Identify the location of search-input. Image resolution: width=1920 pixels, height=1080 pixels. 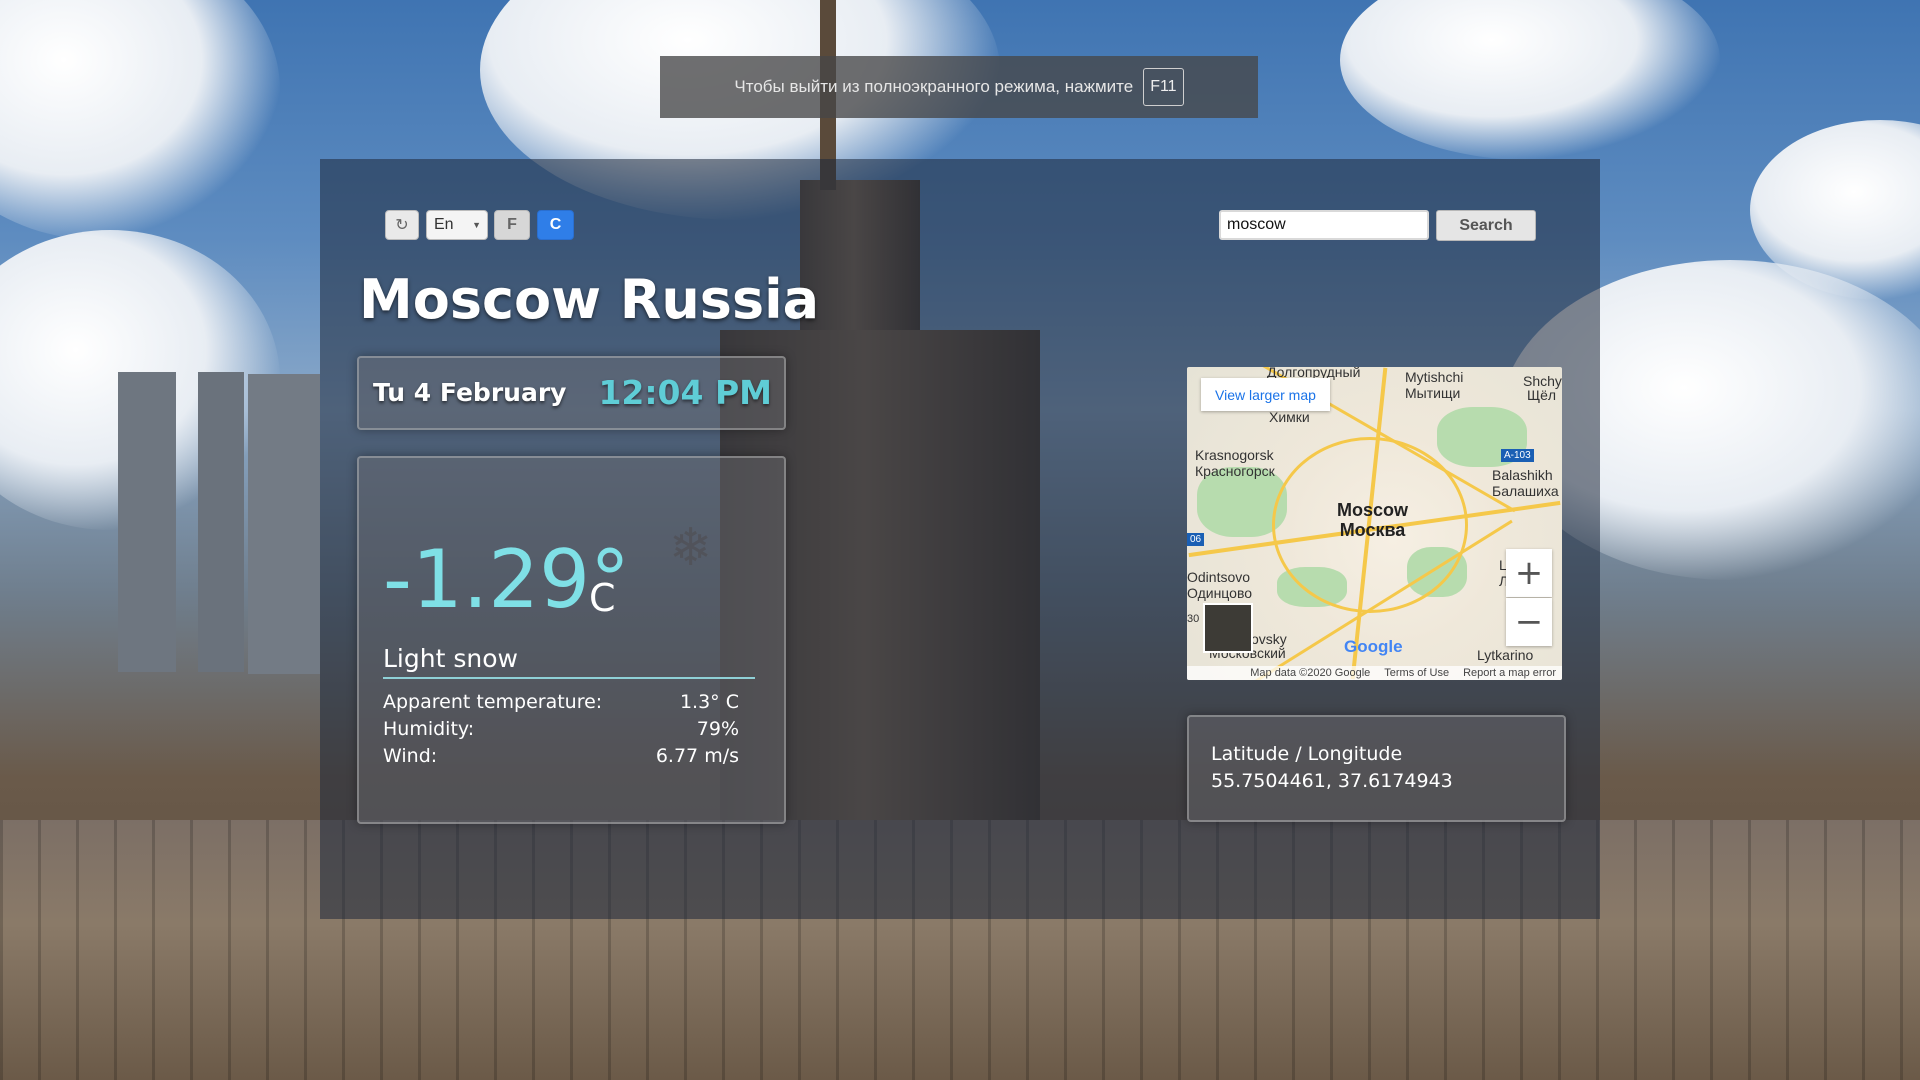
(1324, 225).